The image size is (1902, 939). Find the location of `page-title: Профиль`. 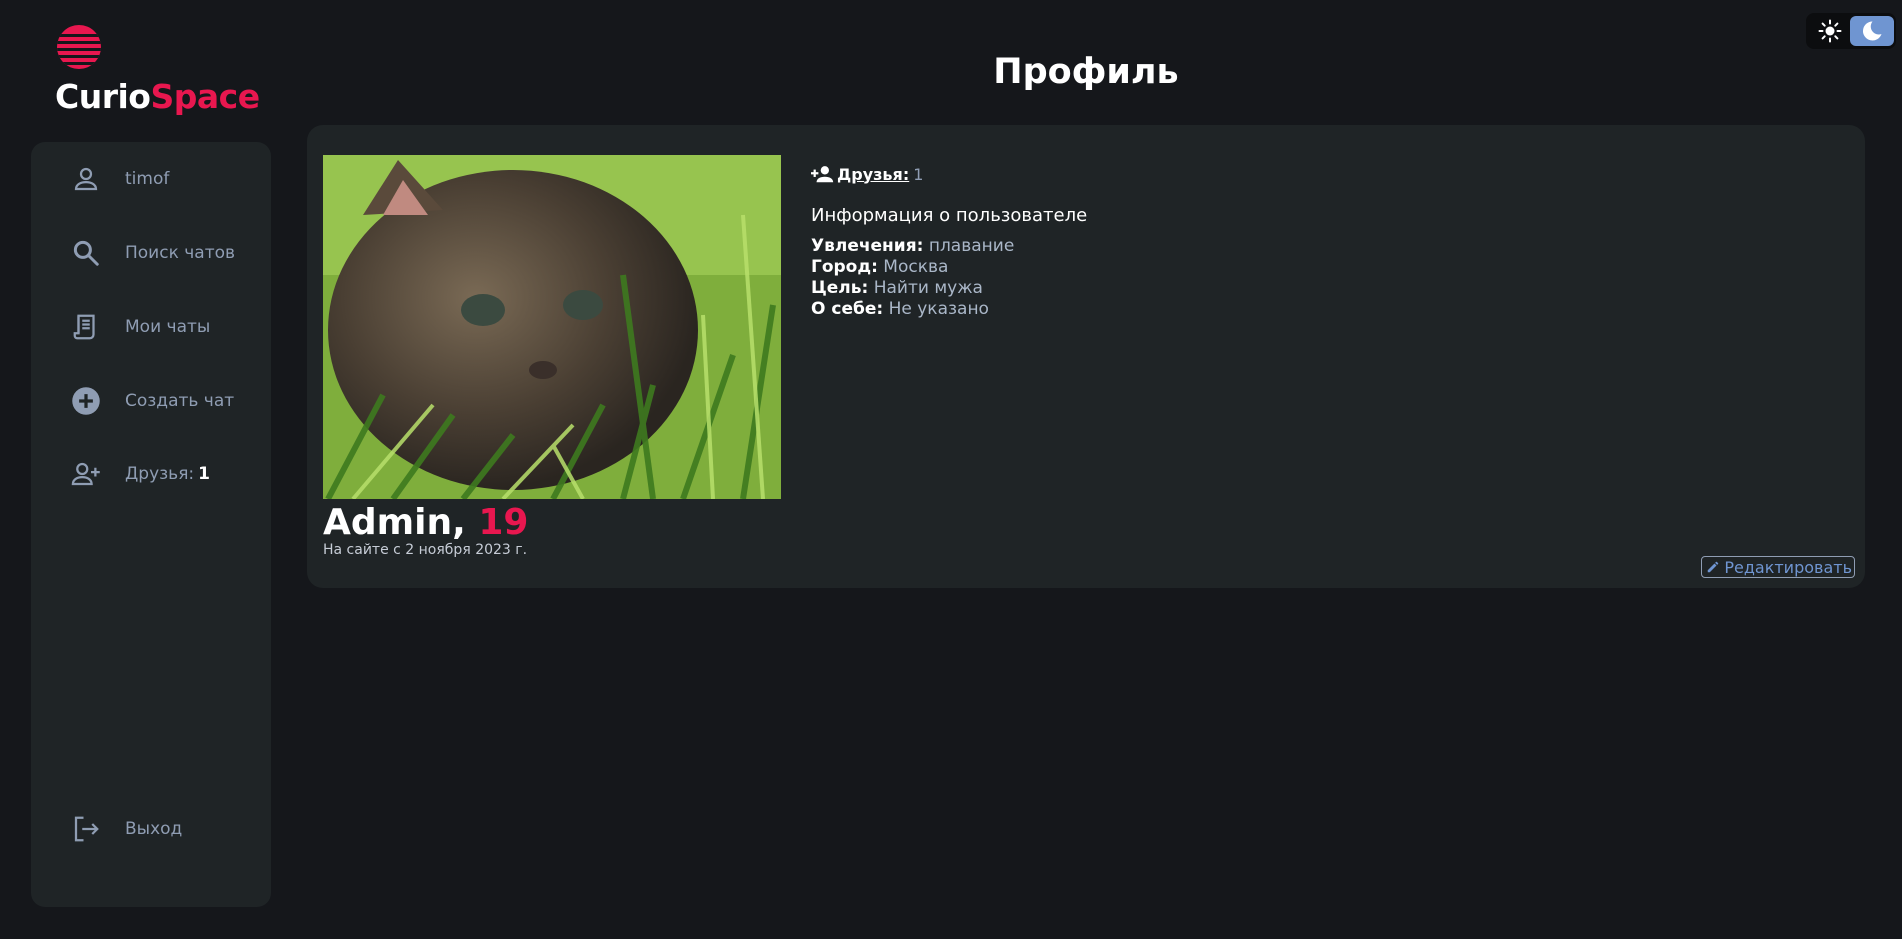

page-title: Профиль is located at coordinates (1086, 72).